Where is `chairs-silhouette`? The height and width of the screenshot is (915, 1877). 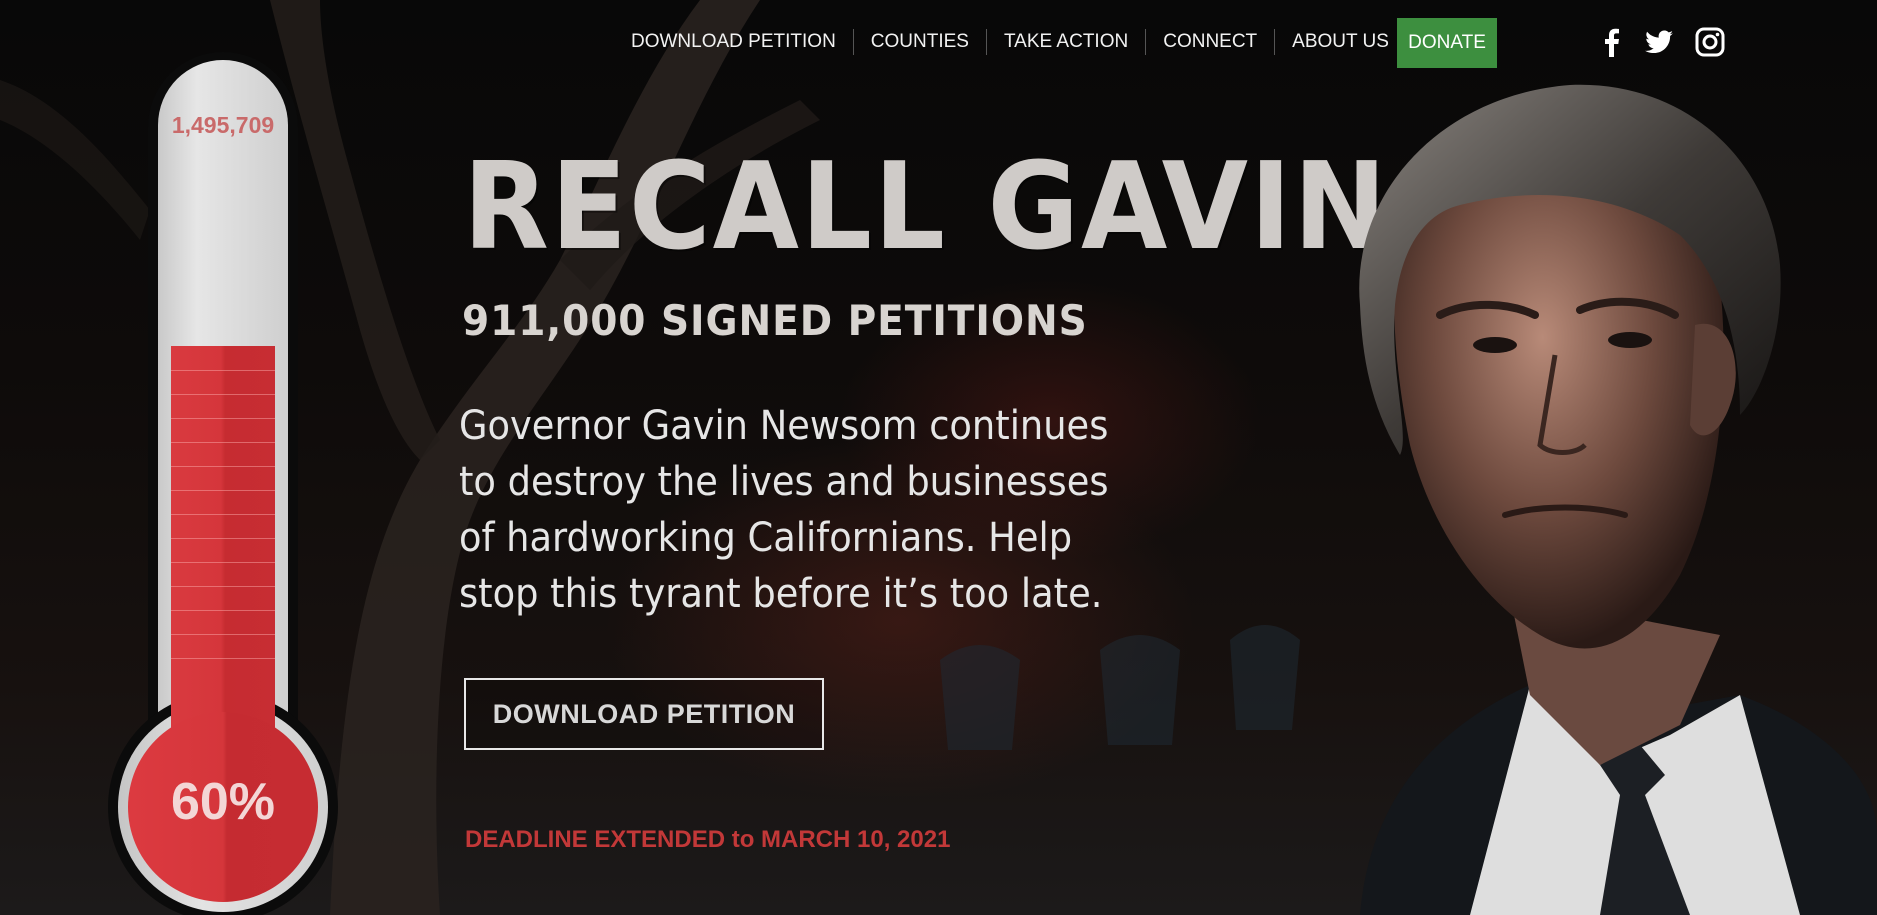 chairs-silhouette is located at coordinates (1120, 687).